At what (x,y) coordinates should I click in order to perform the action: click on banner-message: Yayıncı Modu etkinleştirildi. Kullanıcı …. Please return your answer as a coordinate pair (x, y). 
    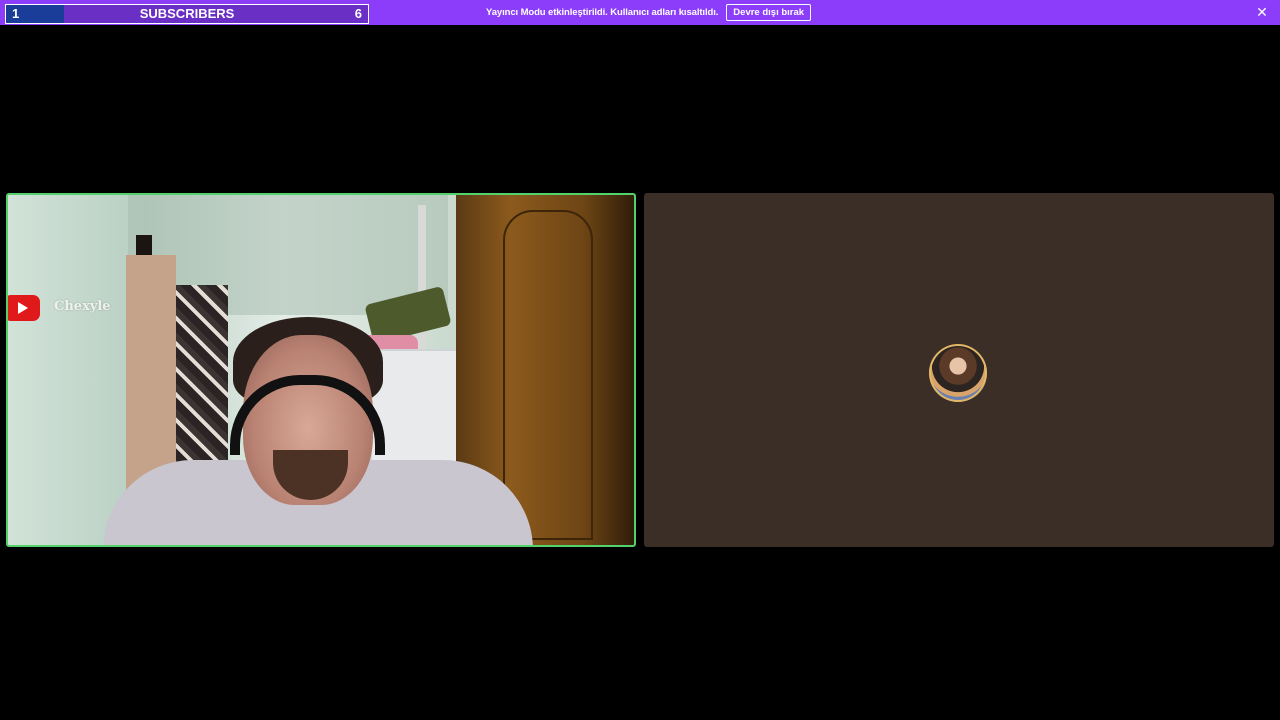
    Looking at the image, I should click on (602, 12).